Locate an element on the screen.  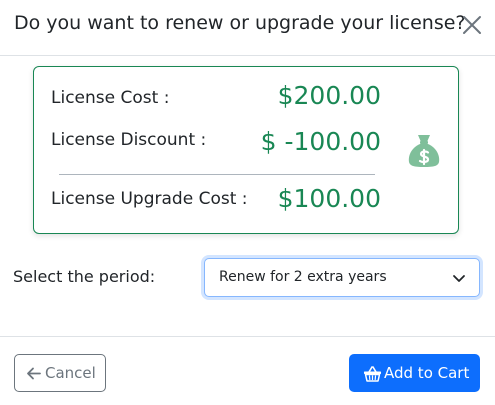
chevron-down-icon is located at coordinates (459, 278).